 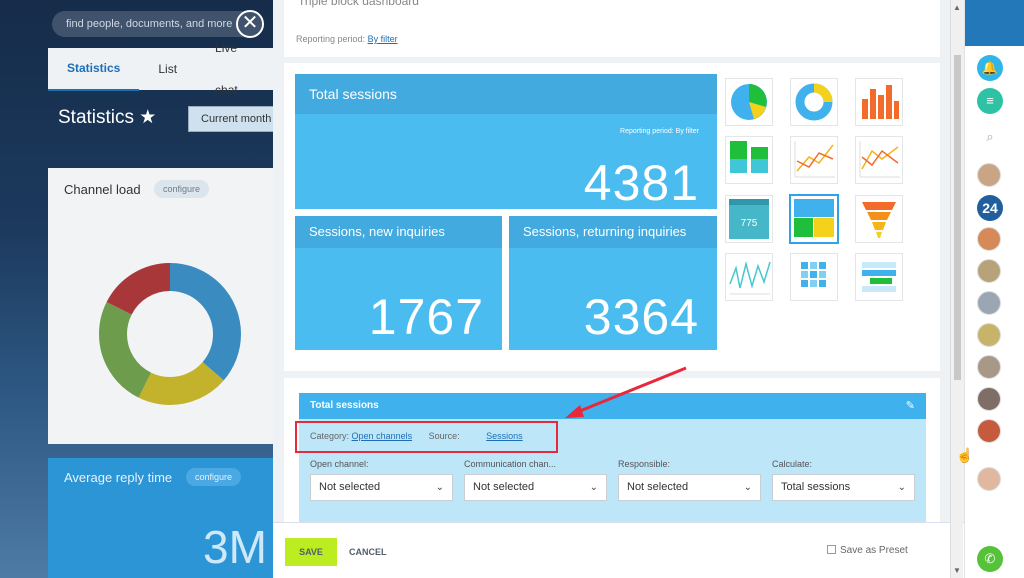 I want to click on save-button: SAVE, so click(x=311, y=552).